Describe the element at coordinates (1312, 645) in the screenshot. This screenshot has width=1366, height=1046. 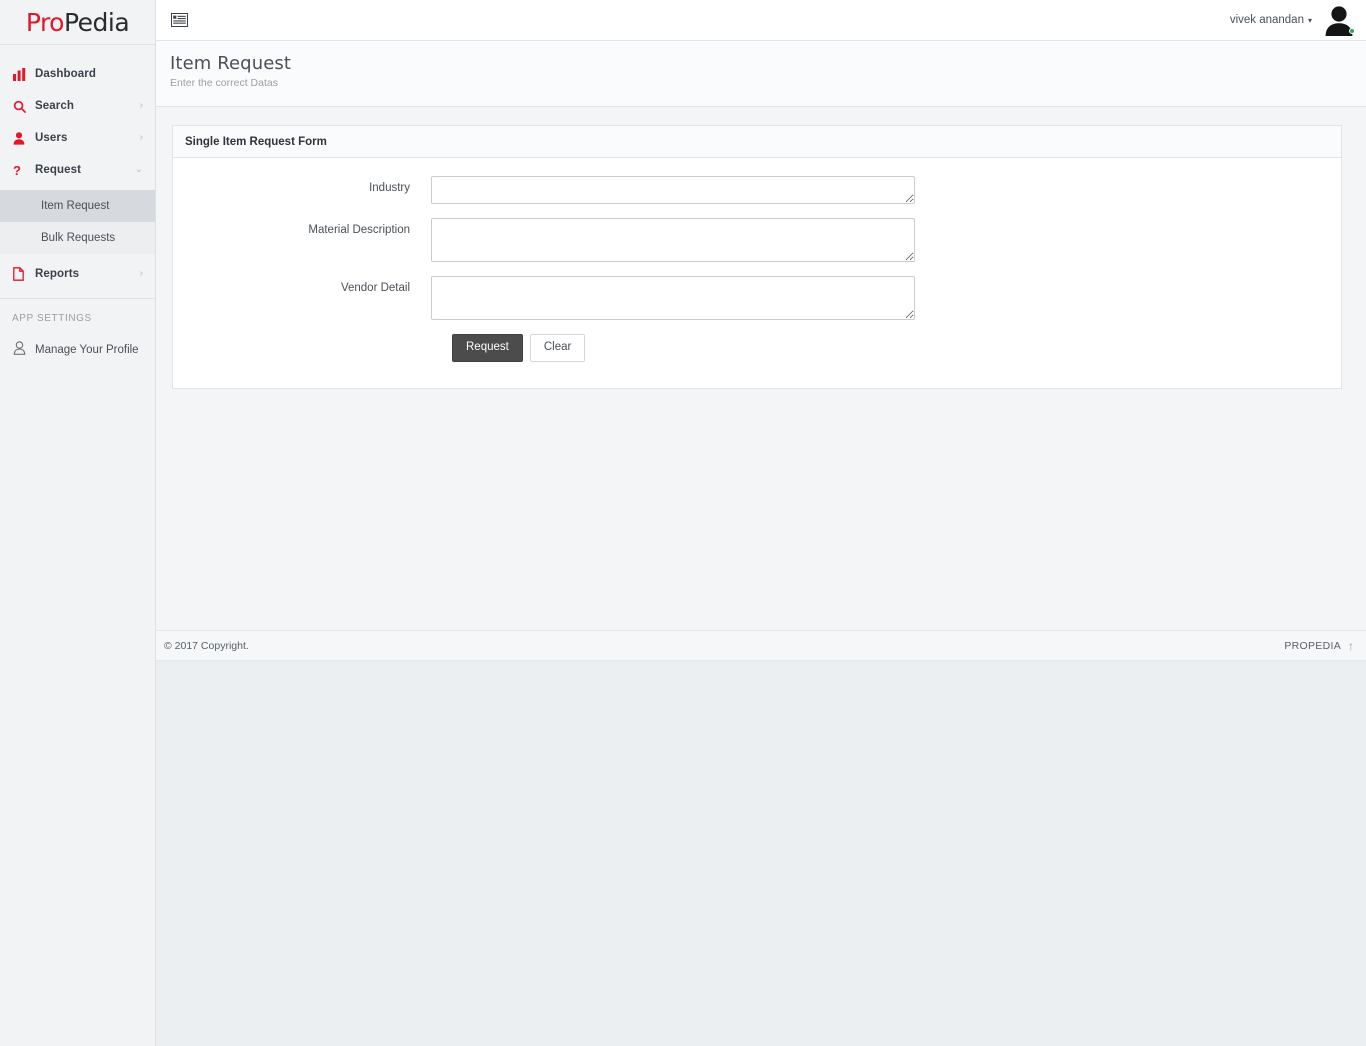
I see `footer-brand-label: PROPEDIA` at that location.